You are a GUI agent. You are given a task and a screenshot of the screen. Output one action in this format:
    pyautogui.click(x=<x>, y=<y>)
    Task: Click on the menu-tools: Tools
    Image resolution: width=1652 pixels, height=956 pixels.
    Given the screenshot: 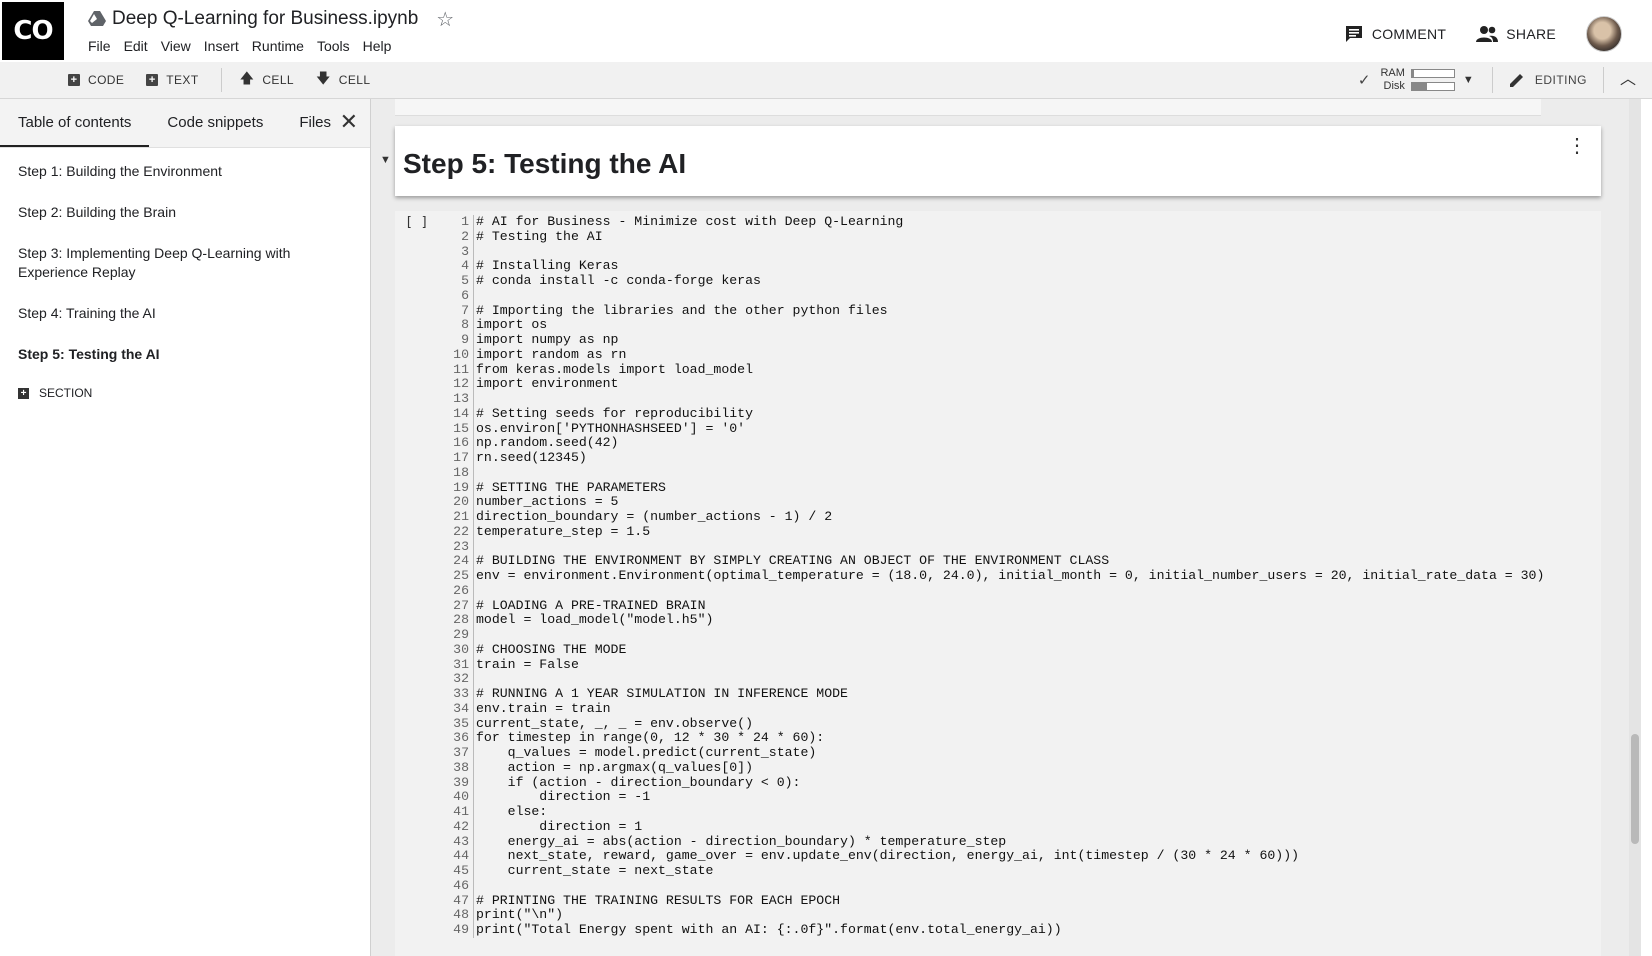 What is the action you would take?
    pyautogui.click(x=333, y=46)
    